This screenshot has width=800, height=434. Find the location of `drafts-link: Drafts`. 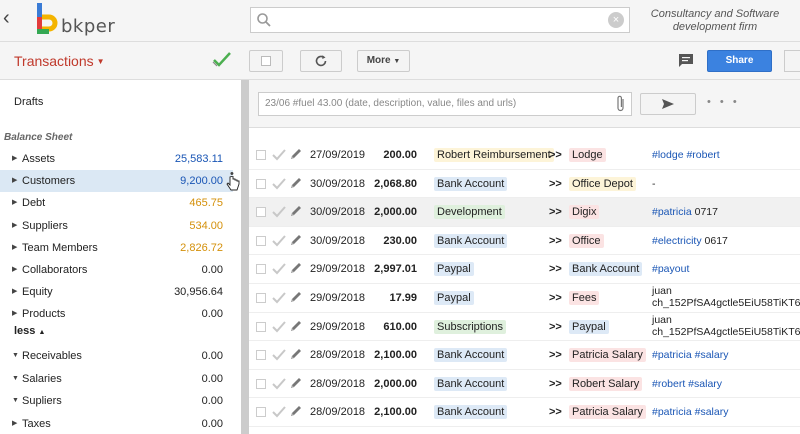

drafts-link: Drafts is located at coordinates (28, 102).